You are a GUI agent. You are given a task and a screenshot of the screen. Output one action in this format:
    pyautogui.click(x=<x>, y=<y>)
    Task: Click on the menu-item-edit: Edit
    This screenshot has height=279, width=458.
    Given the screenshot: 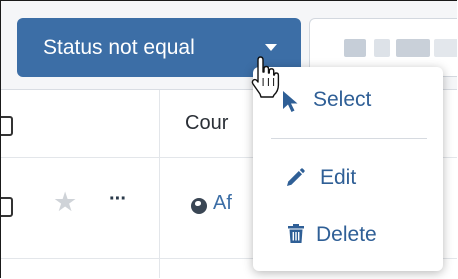 What is the action you would take?
    pyautogui.click(x=338, y=178)
    